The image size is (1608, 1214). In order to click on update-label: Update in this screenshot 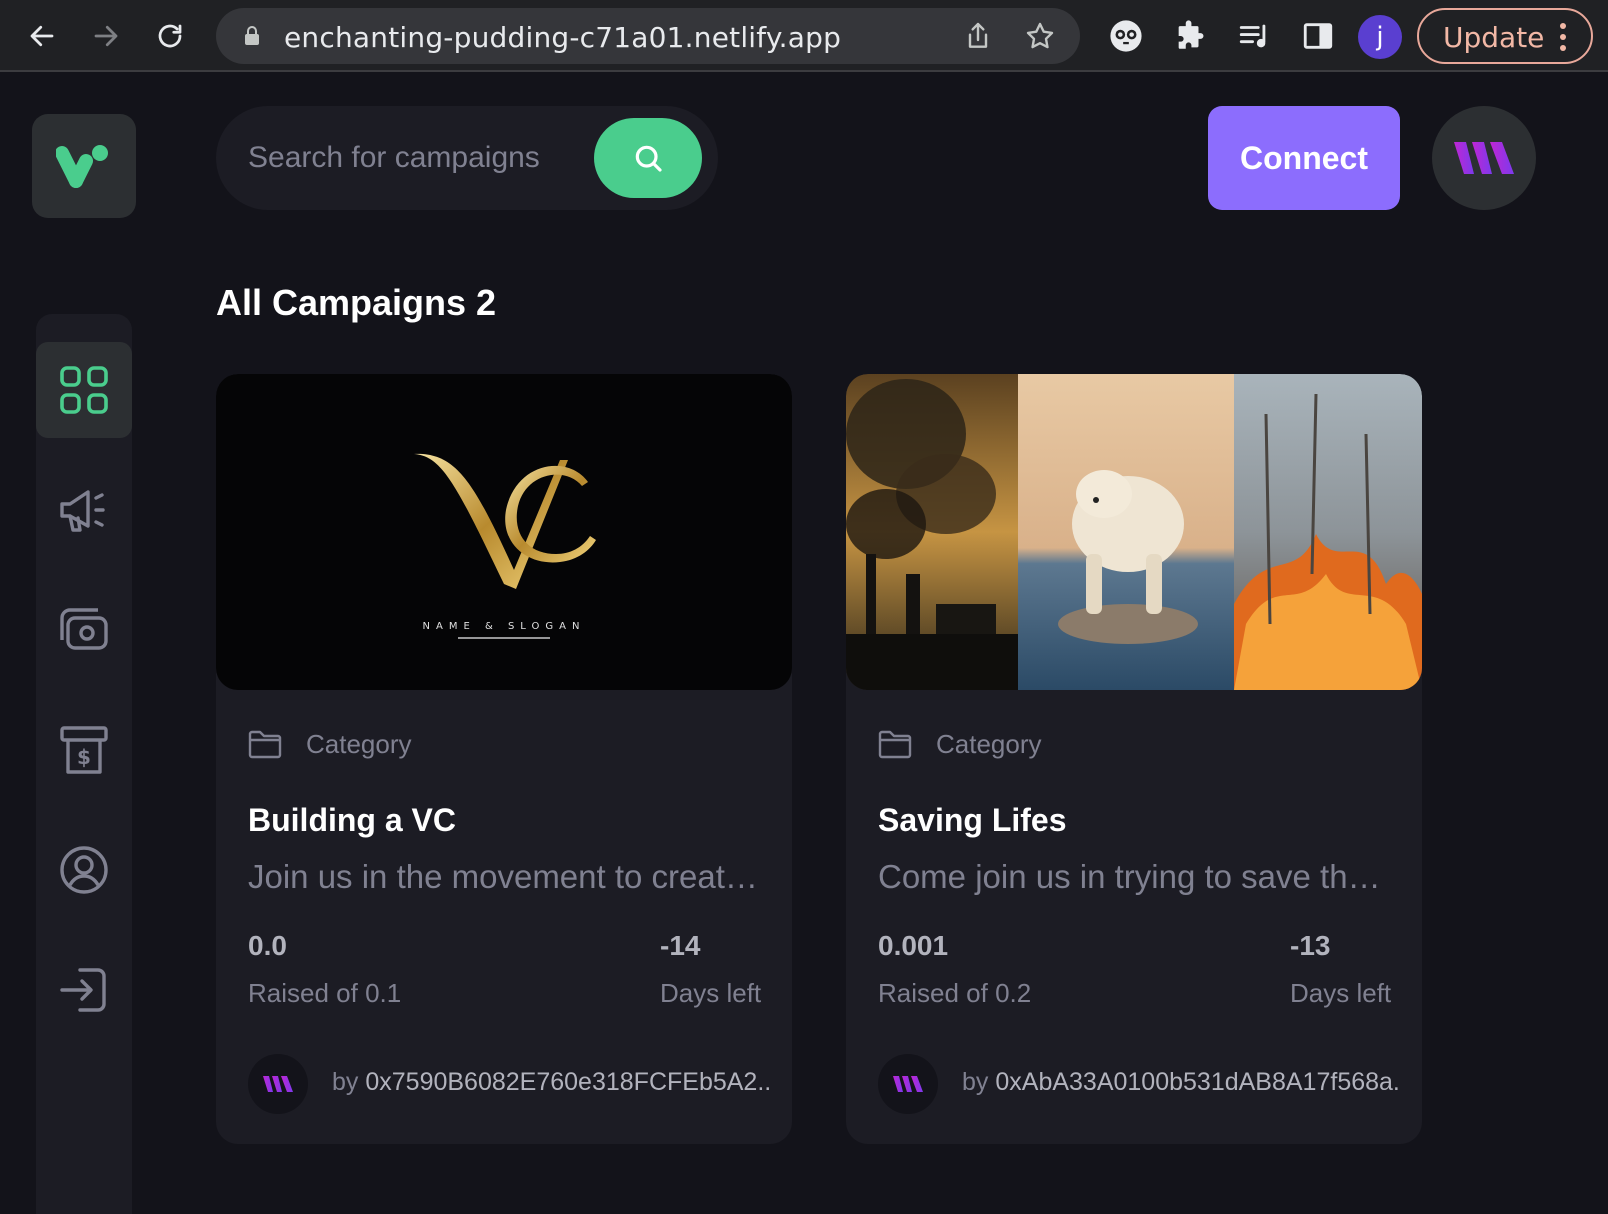, I will do `click(1494, 37)`.